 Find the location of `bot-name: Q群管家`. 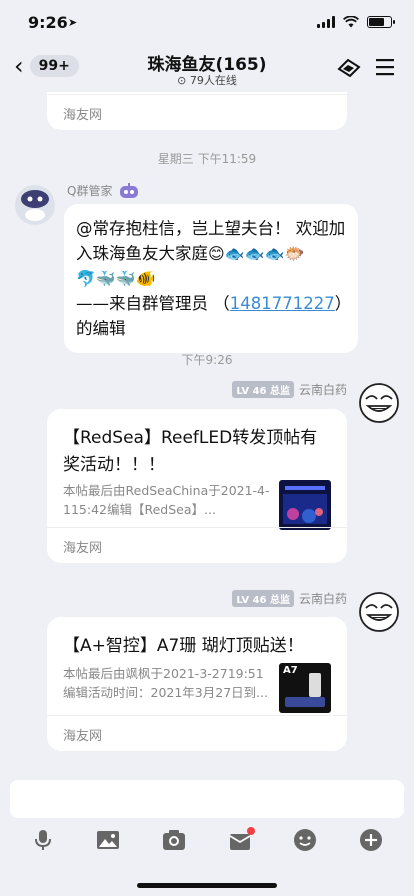

bot-name: Q群管家 is located at coordinates (103, 190).